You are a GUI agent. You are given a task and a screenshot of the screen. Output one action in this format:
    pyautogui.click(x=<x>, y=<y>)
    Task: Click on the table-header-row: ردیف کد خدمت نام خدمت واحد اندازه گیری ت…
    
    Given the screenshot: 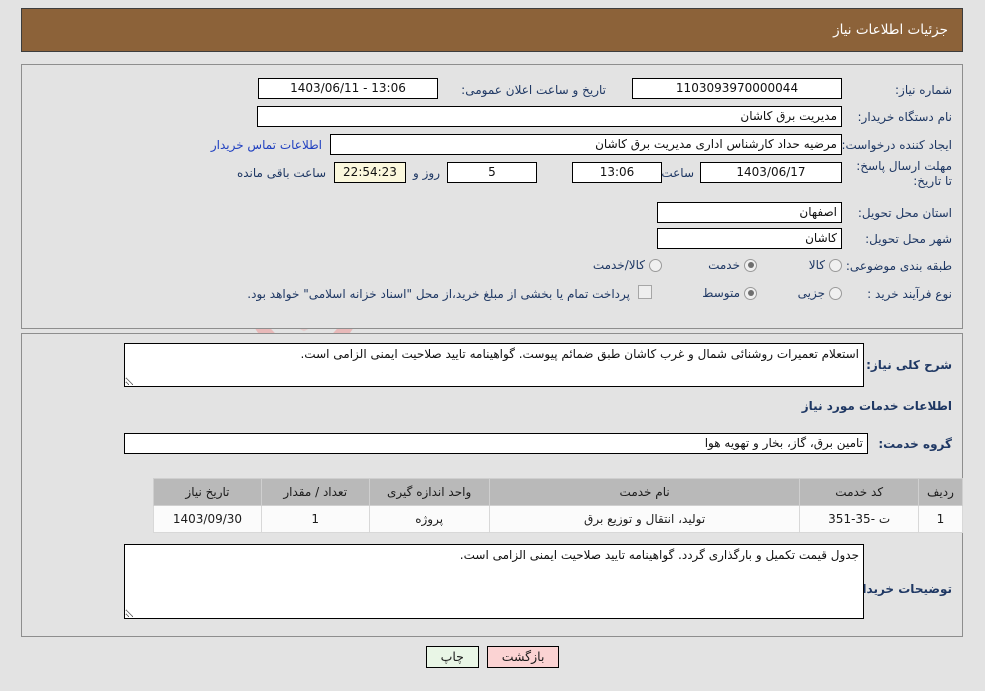 What is the action you would take?
    pyautogui.click(x=558, y=492)
    